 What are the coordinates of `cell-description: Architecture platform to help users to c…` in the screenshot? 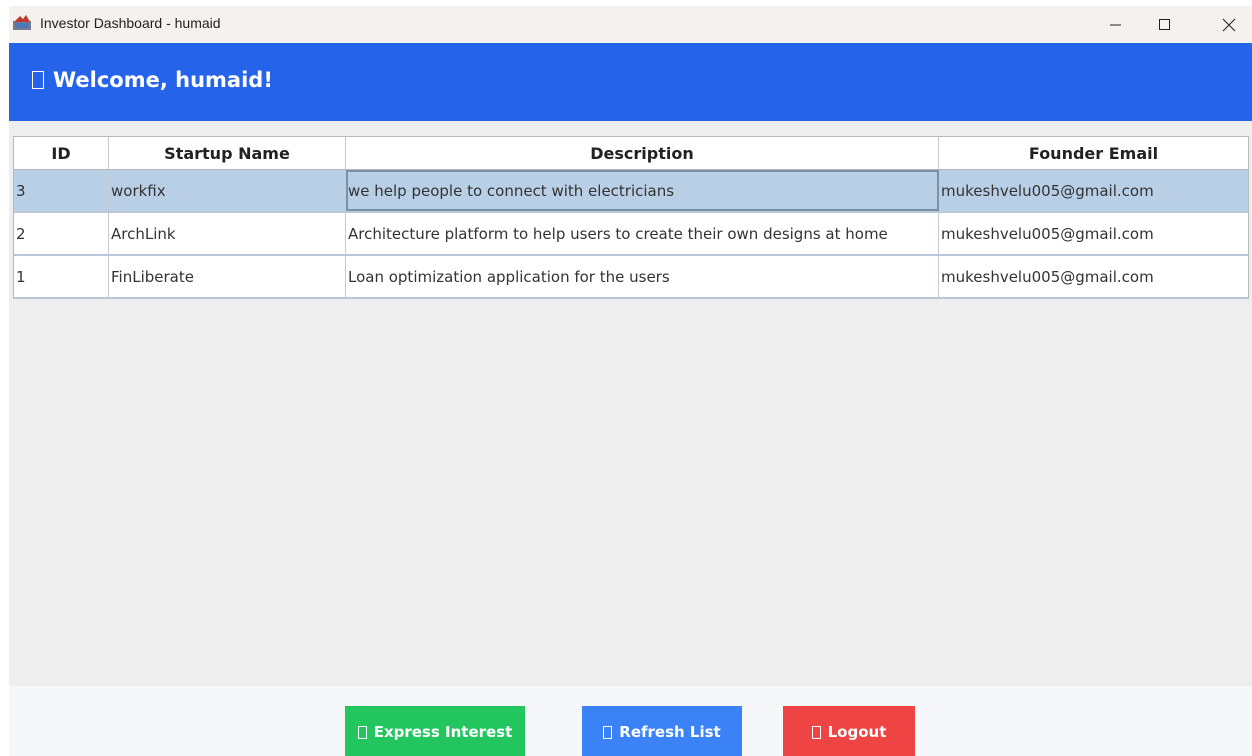 It's located at (642, 233).